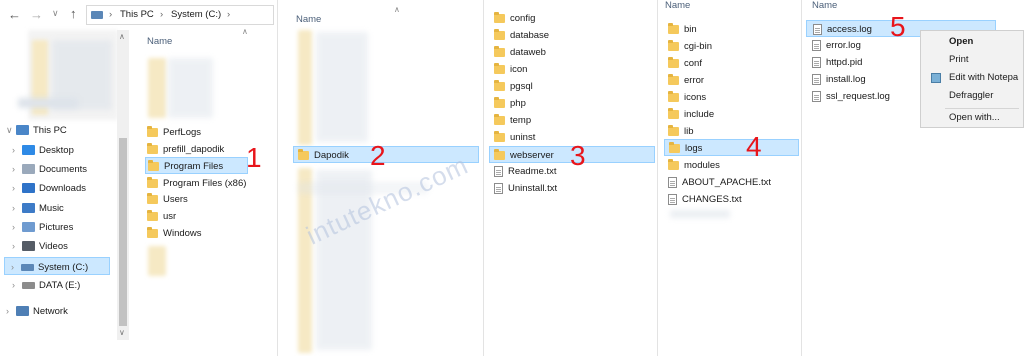 The width and height of the screenshot is (1024, 356). Describe the element at coordinates (686, 80) in the screenshot. I see `list-item: error` at that location.